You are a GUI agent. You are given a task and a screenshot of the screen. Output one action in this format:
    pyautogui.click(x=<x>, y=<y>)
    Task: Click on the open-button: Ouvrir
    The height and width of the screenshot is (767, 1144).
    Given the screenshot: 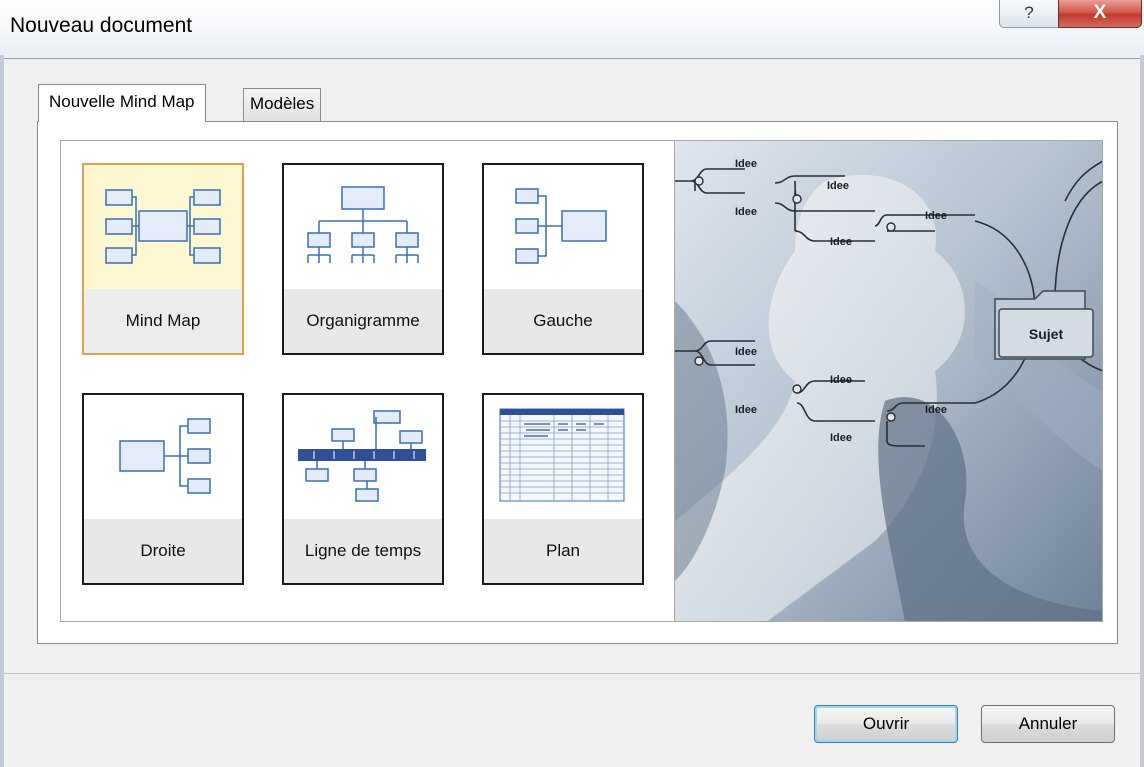 What is the action you would take?
    pyautogui.click(x=886, y=724)
    